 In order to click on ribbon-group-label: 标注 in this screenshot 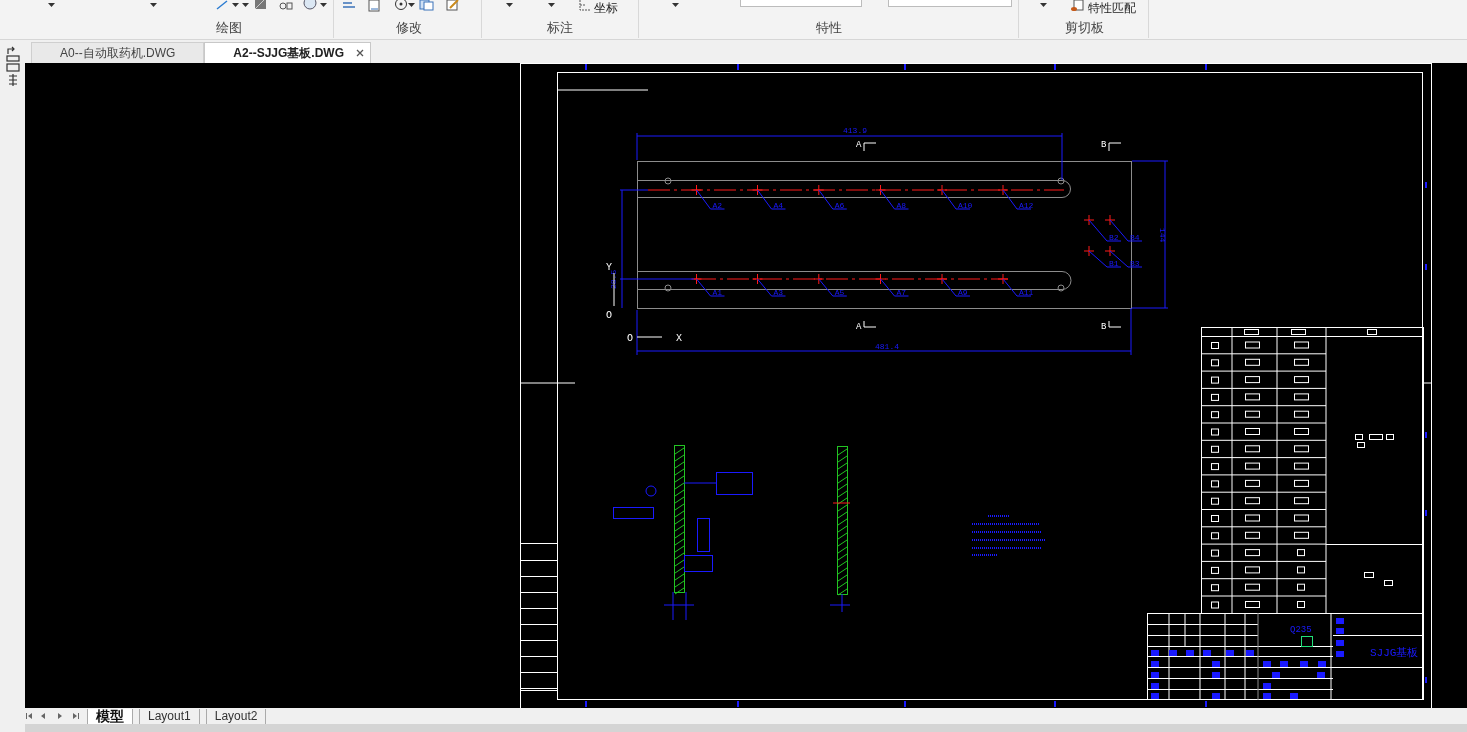, I will do `click(560, 28)`.